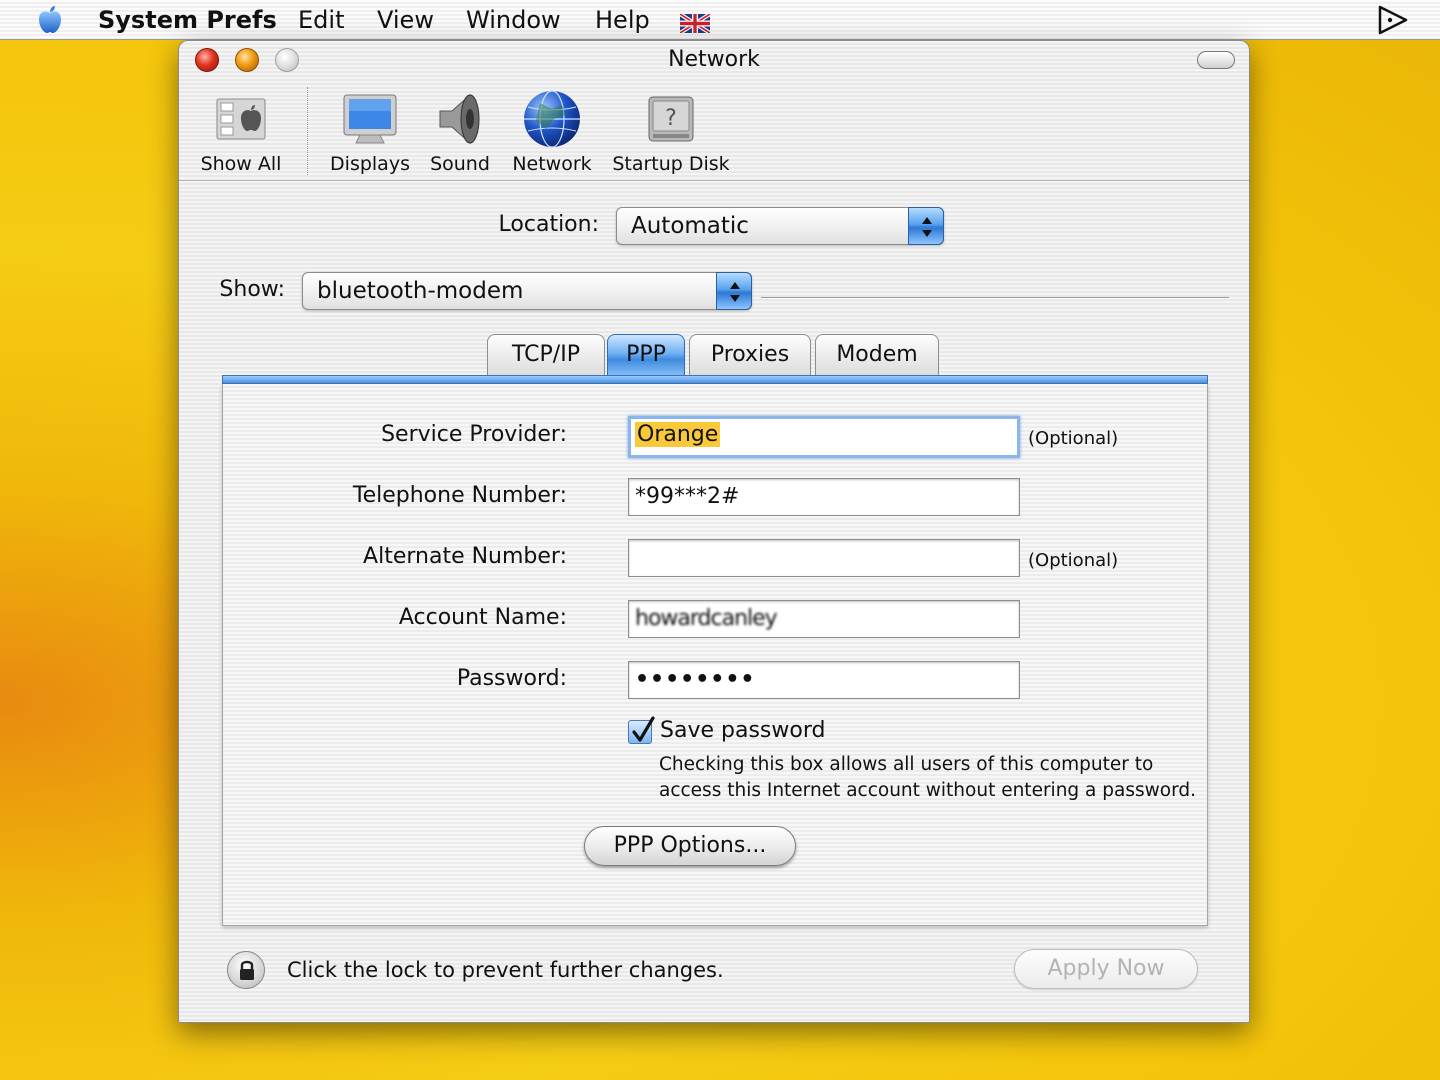 This screenshot has height=1080, width=1440. What do you see at coordinates (321, 20) in the screenshot?
I see `menu-edit: Edit` at bounding box center [321, 20].